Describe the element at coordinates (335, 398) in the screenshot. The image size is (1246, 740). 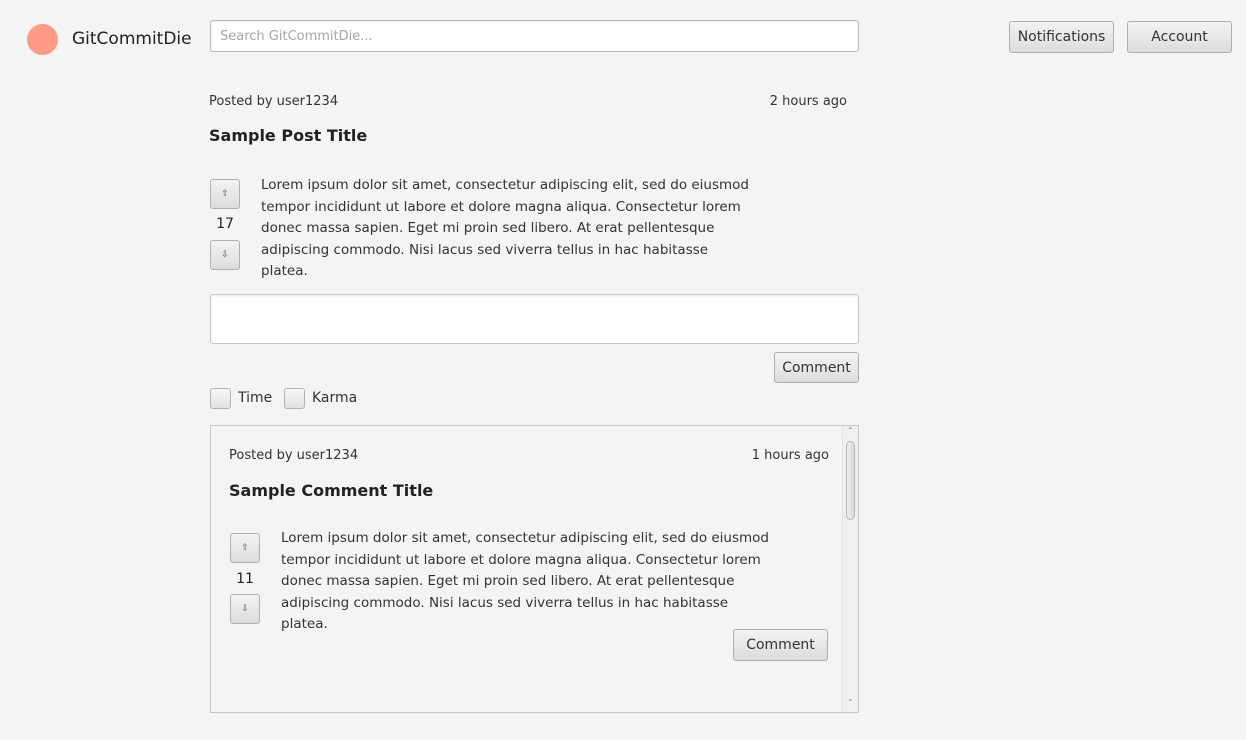
I see `sort-karma-label: Karma` at that location.